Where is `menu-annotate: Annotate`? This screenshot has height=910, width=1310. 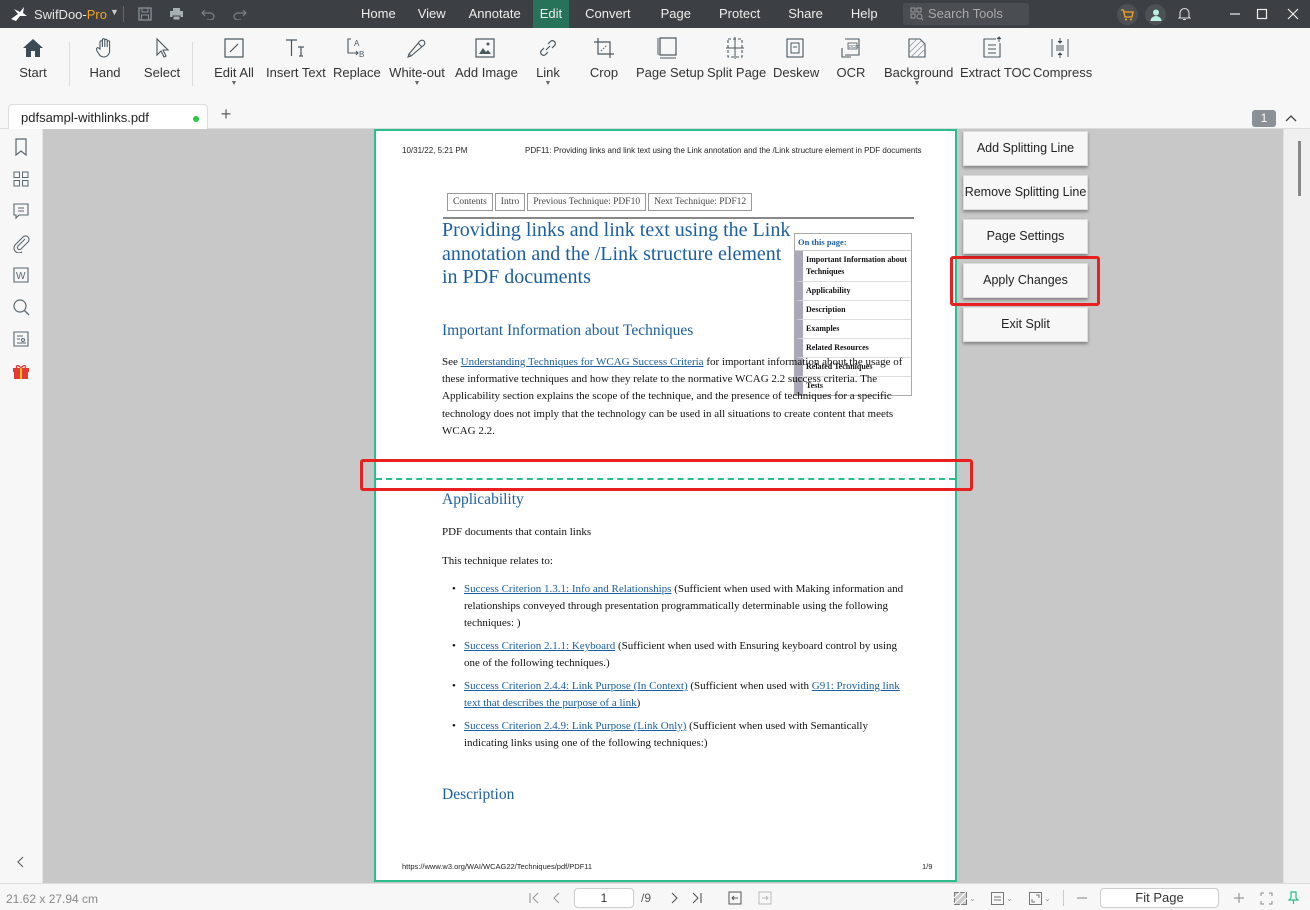 menu-annotate: Annotate is located at coordinates (495, 14).